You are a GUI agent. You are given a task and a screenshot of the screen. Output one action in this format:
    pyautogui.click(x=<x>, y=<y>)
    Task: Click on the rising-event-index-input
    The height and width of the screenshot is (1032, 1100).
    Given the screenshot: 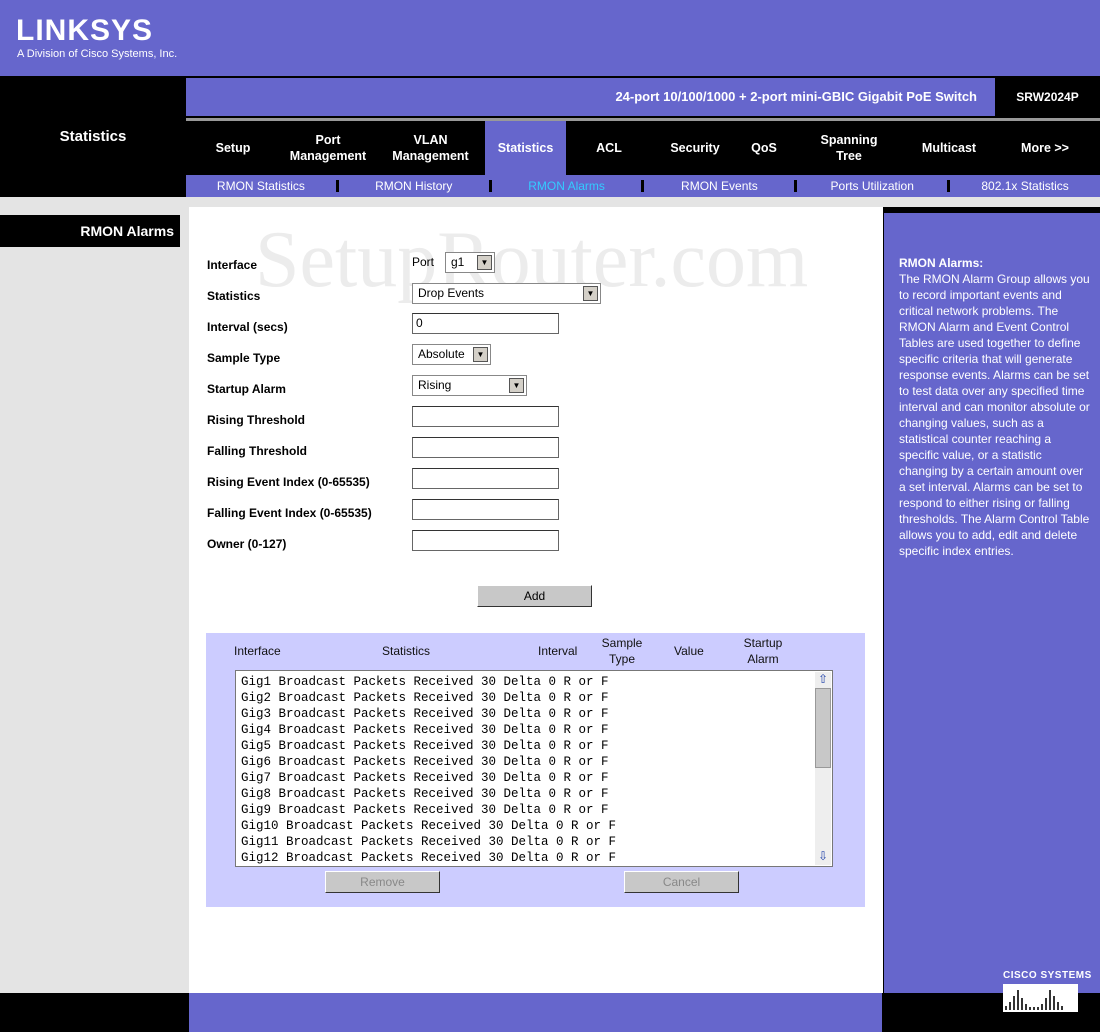 What is the action you would take?
    pyautogui.click(x=485, y=478)
    